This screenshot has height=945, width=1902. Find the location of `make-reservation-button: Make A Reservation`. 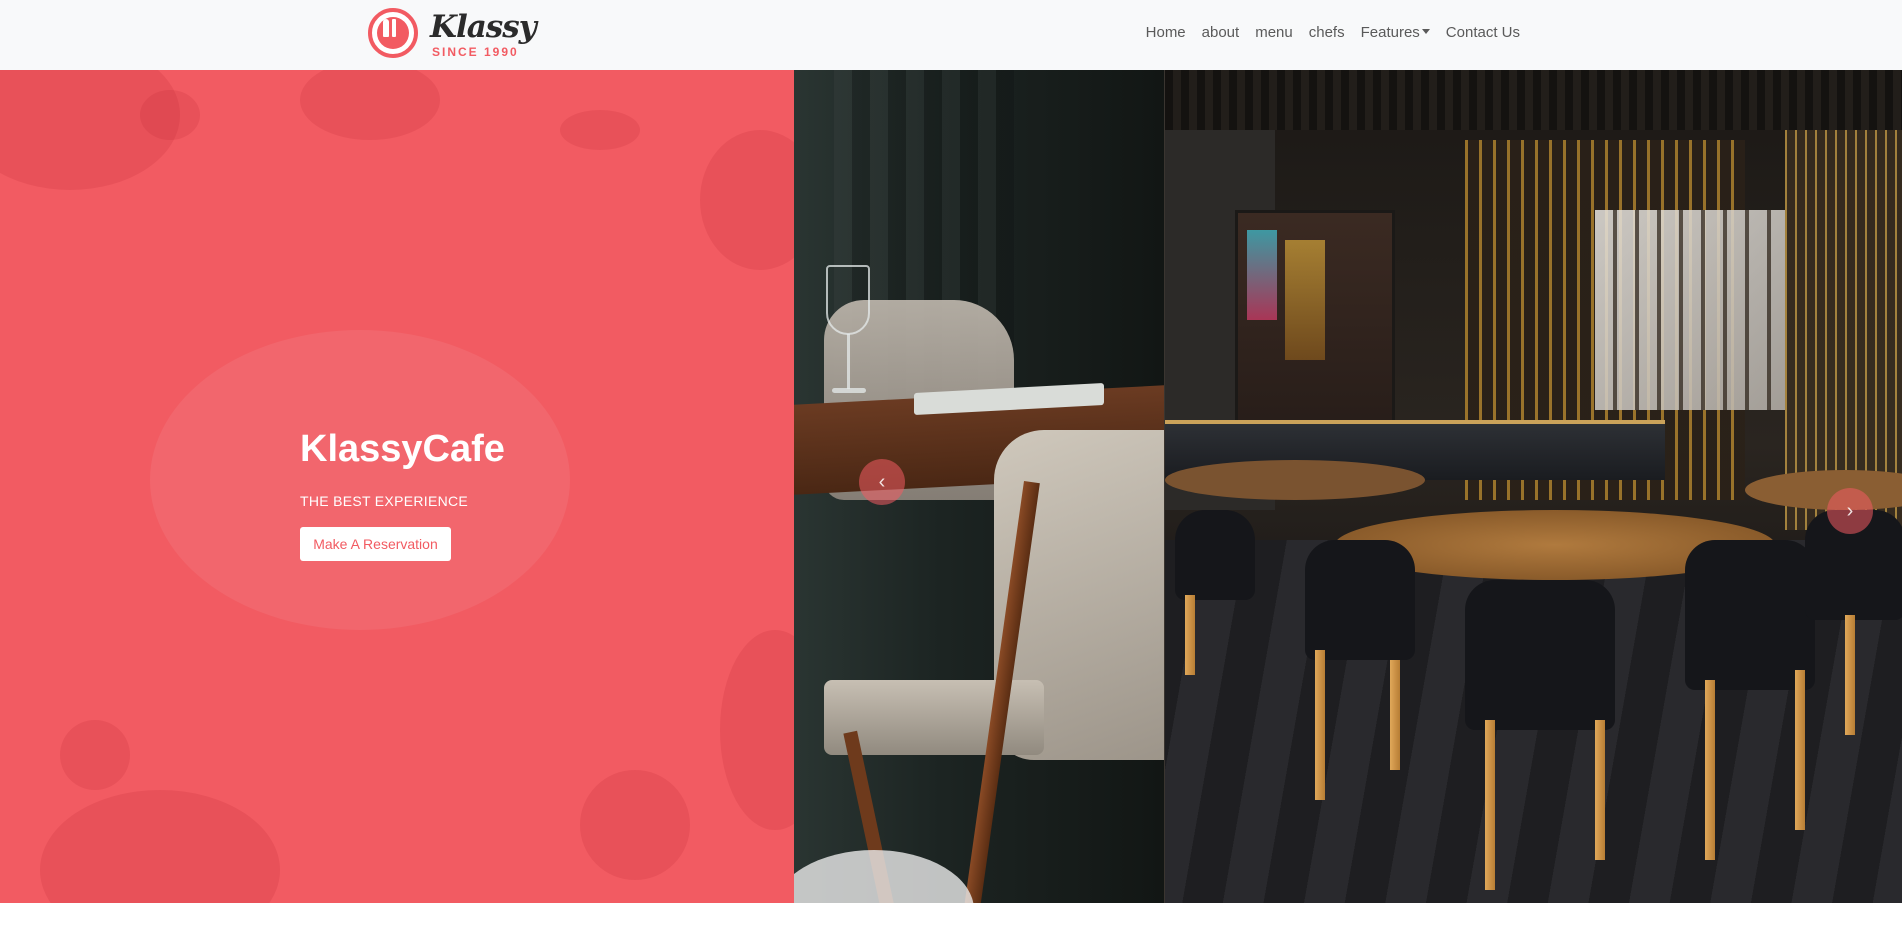

make-reservation-button: Make A Reservation is located at coordinates (375, 544).